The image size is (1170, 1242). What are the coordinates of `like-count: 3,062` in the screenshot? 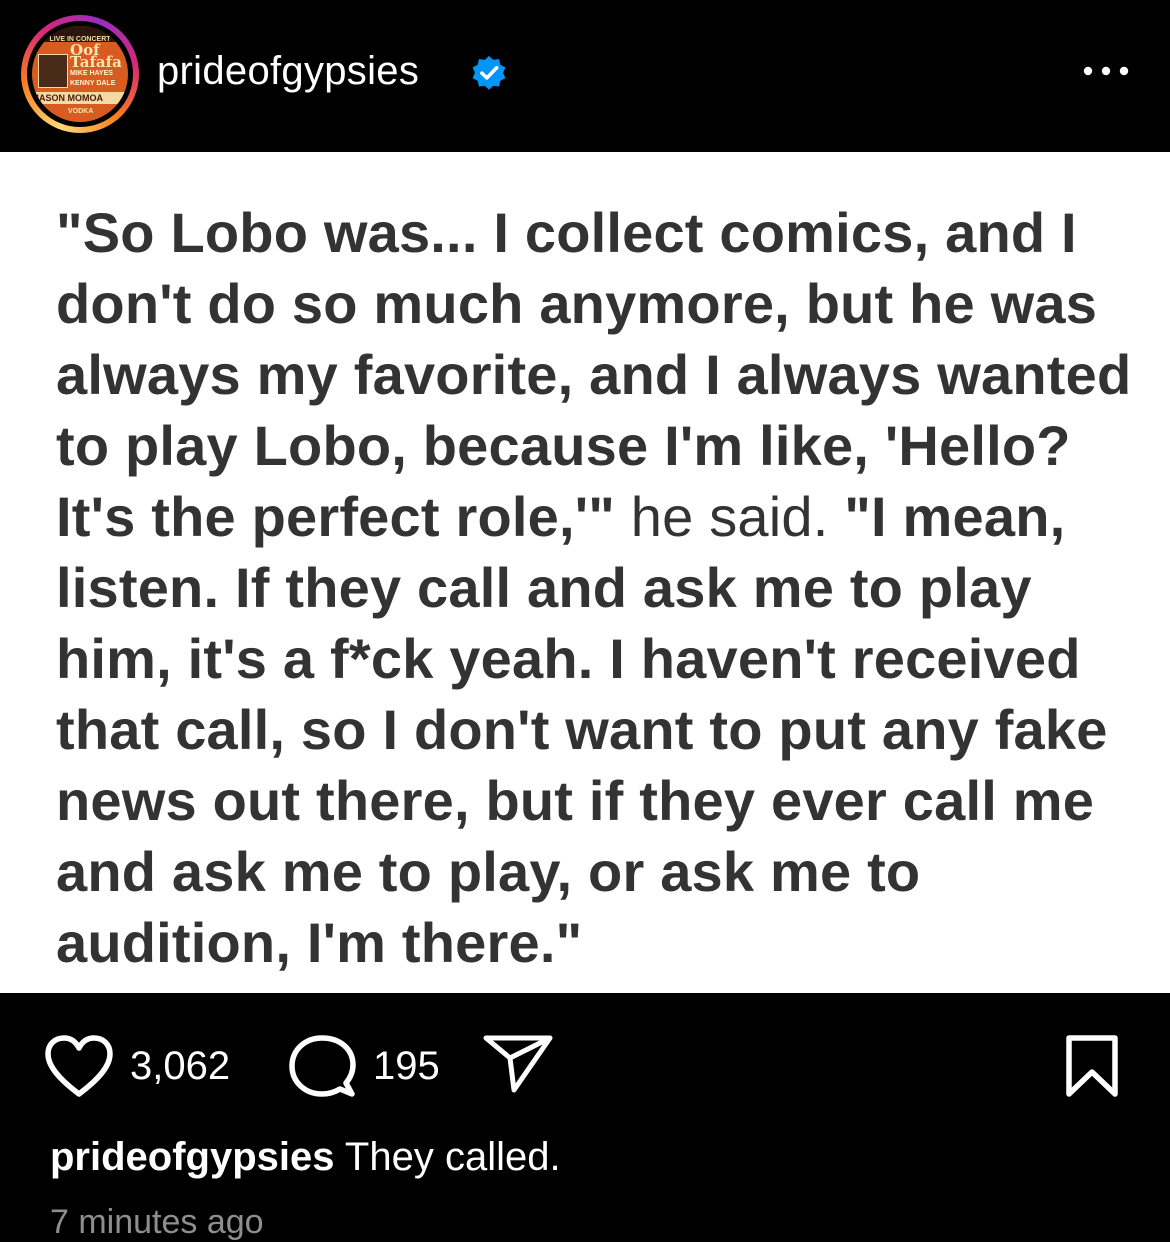 It's located at (180, 1066).